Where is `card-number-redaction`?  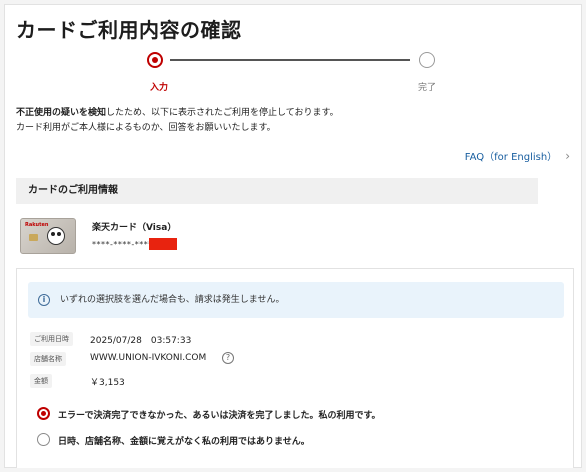
card-number-redaction is located at coordinates (163, 244).